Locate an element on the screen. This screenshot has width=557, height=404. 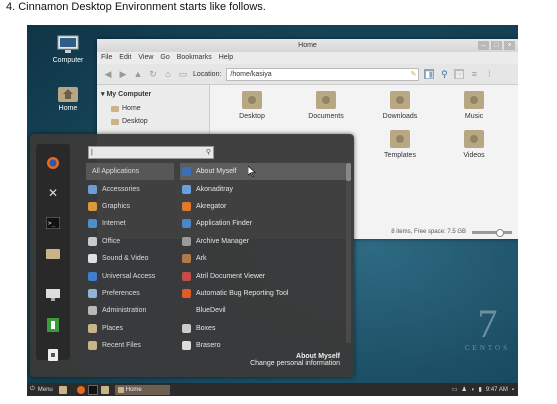
computer-icon: ▭ is located at coordinates (183, 74).